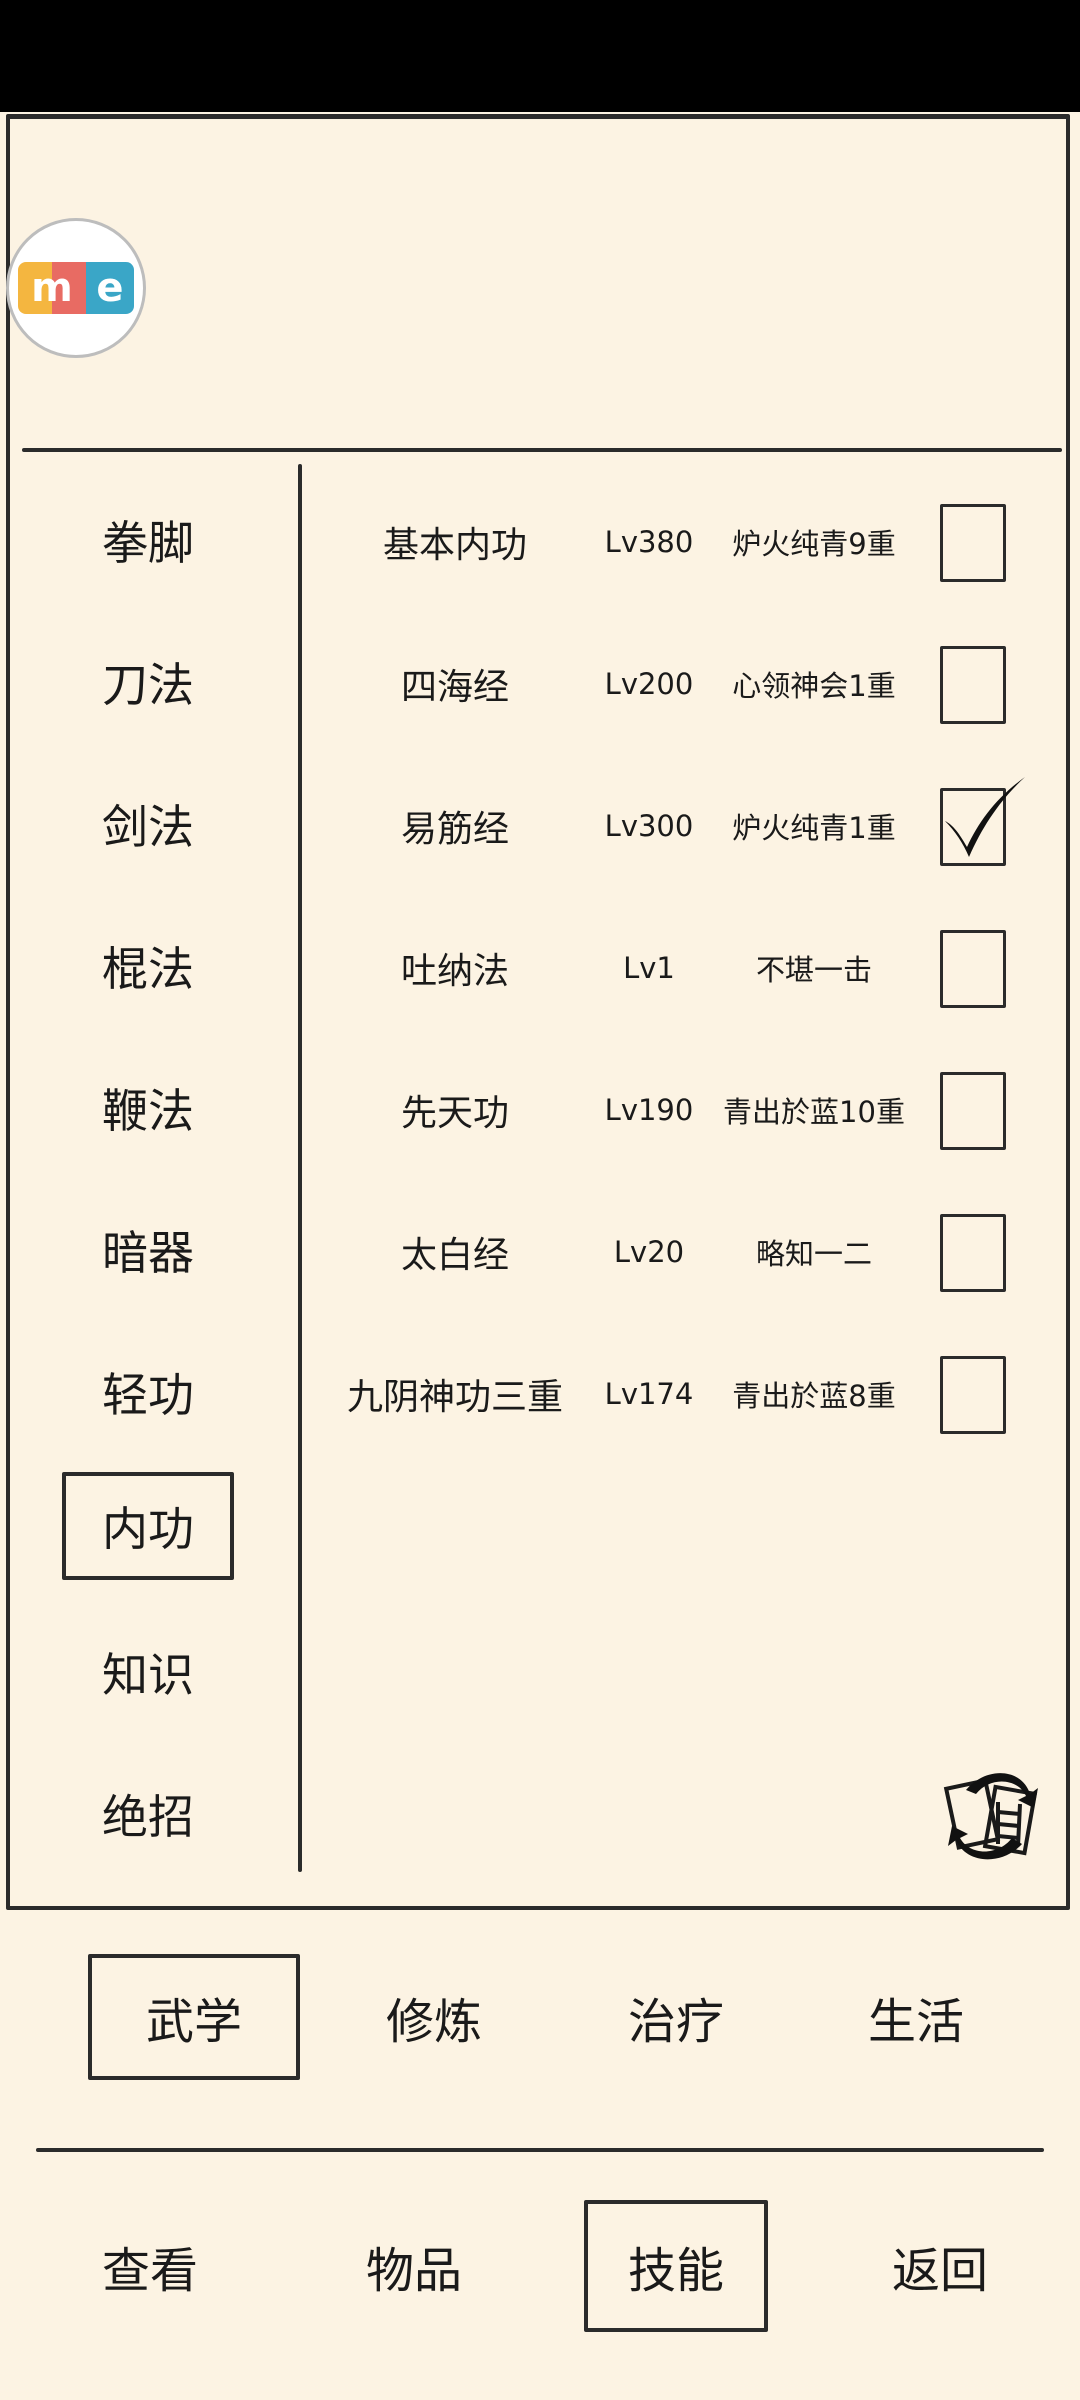 This screenshot has height=2400, width=1080. I want to click on app-logo: m e, so click(76, 288).